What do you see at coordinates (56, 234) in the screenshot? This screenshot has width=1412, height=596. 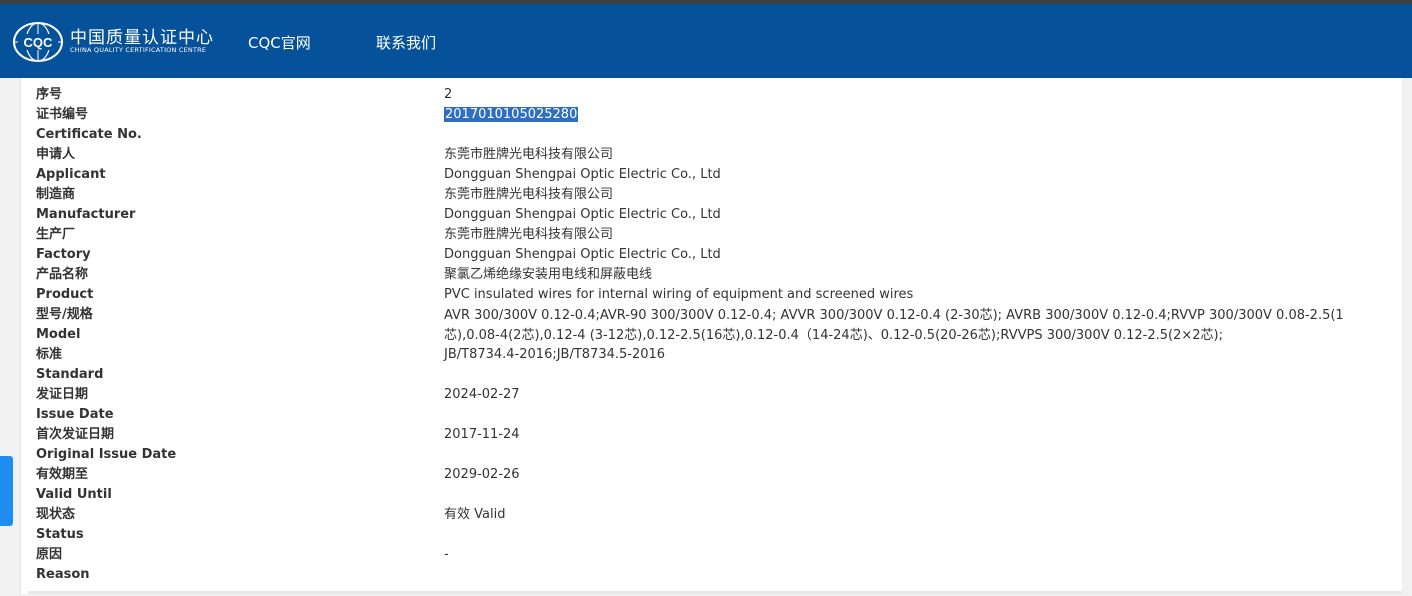 I see `field-label: 生产厂` at bounding box center [56, 234].